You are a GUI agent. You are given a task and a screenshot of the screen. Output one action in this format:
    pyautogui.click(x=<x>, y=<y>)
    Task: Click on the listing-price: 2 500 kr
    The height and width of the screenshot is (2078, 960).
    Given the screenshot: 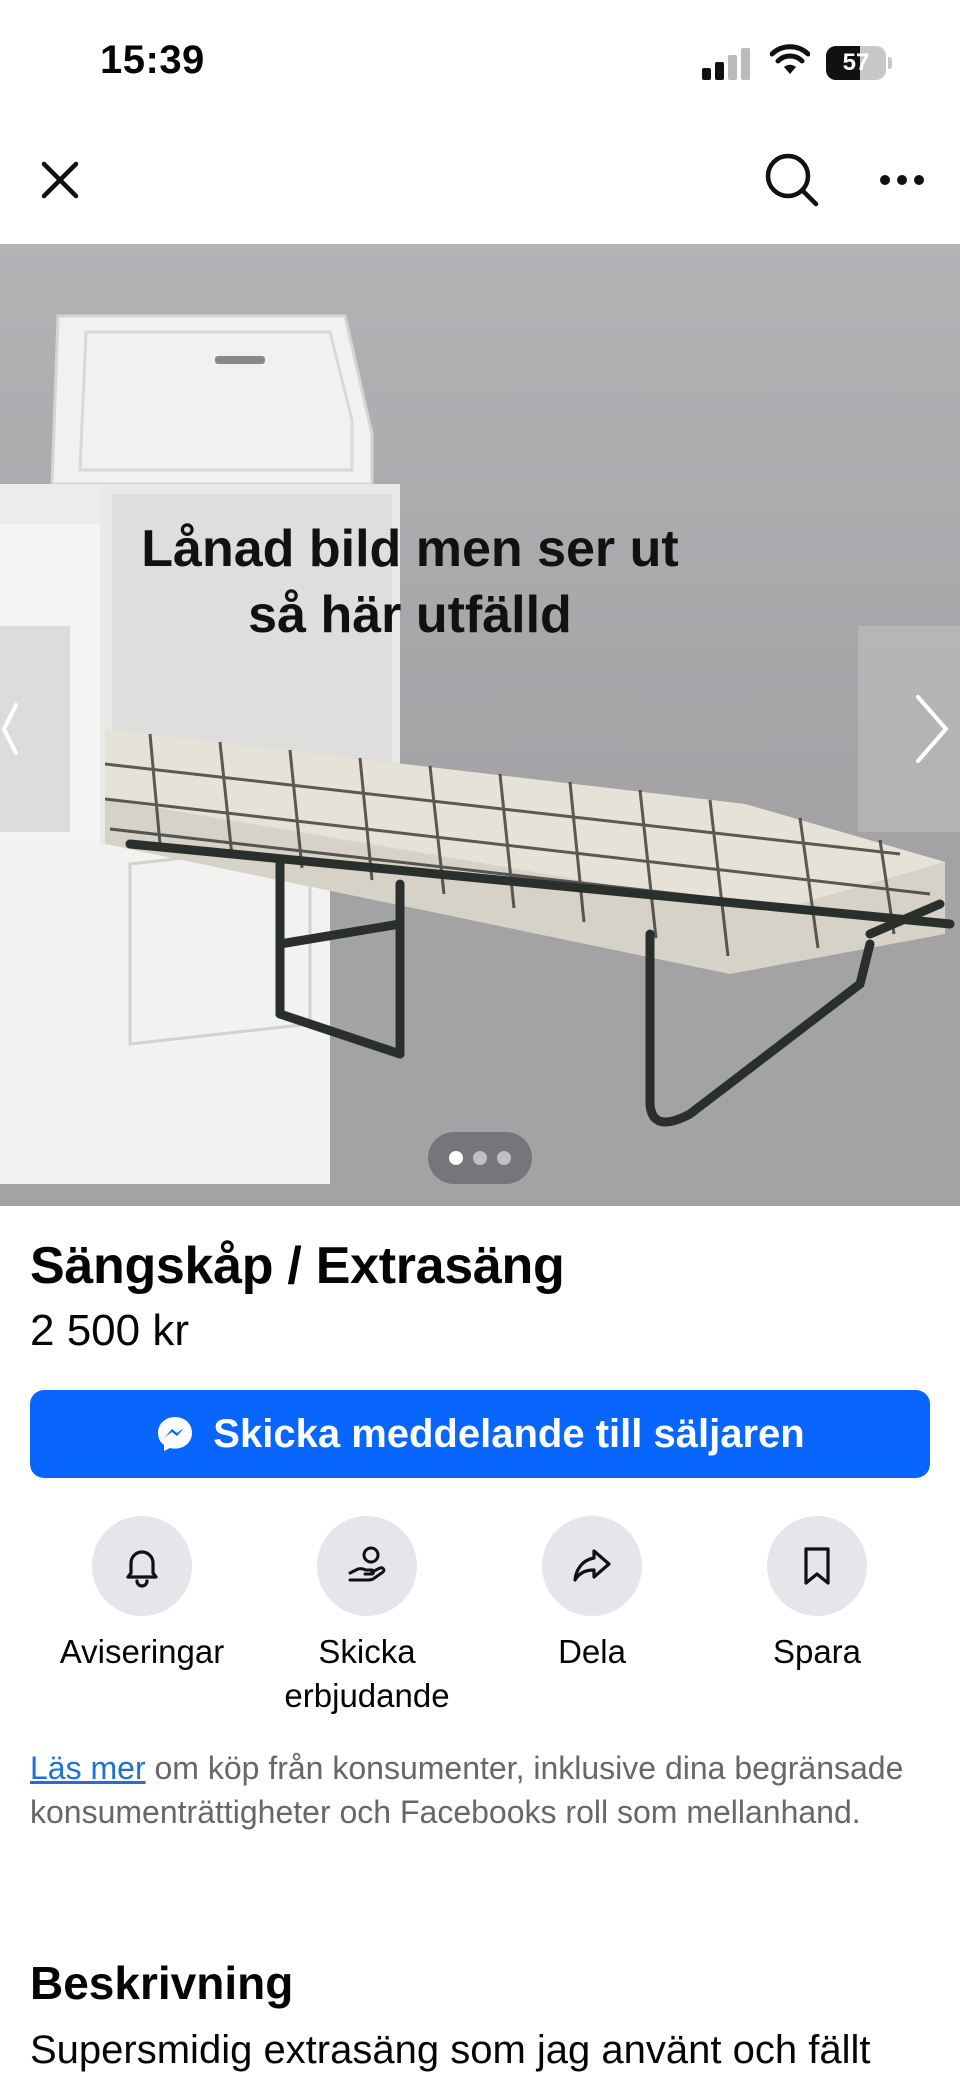 What is the action you would take?
    pyautogui.click(x=109, y=1330)
    